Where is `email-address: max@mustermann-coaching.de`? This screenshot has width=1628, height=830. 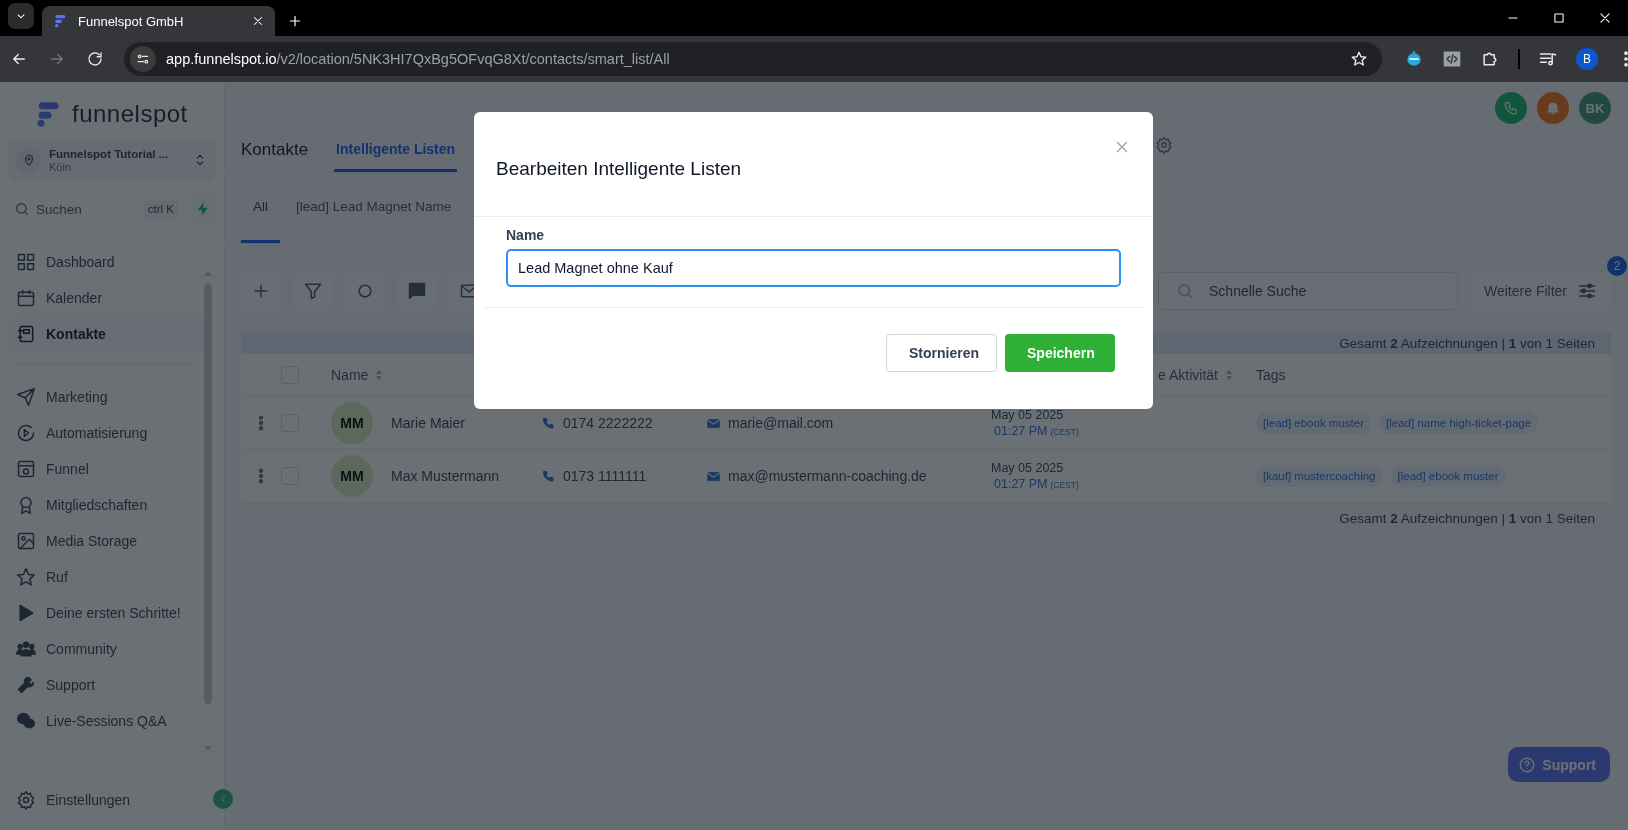
email-address: max@mustermann-coaching.de is located at coordinates (827, 476).